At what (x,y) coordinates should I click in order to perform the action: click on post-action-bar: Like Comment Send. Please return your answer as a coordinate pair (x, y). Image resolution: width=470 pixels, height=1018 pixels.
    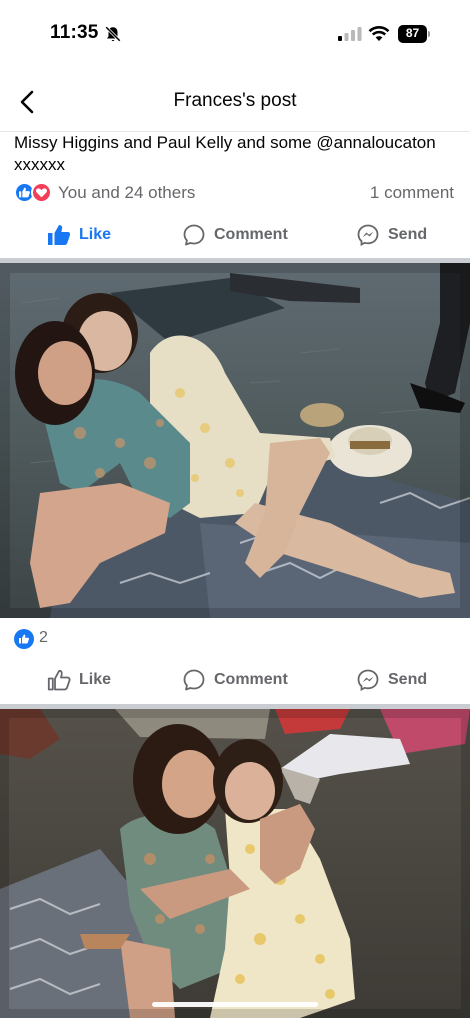
    Looking at the image, I should click on (235, 235).